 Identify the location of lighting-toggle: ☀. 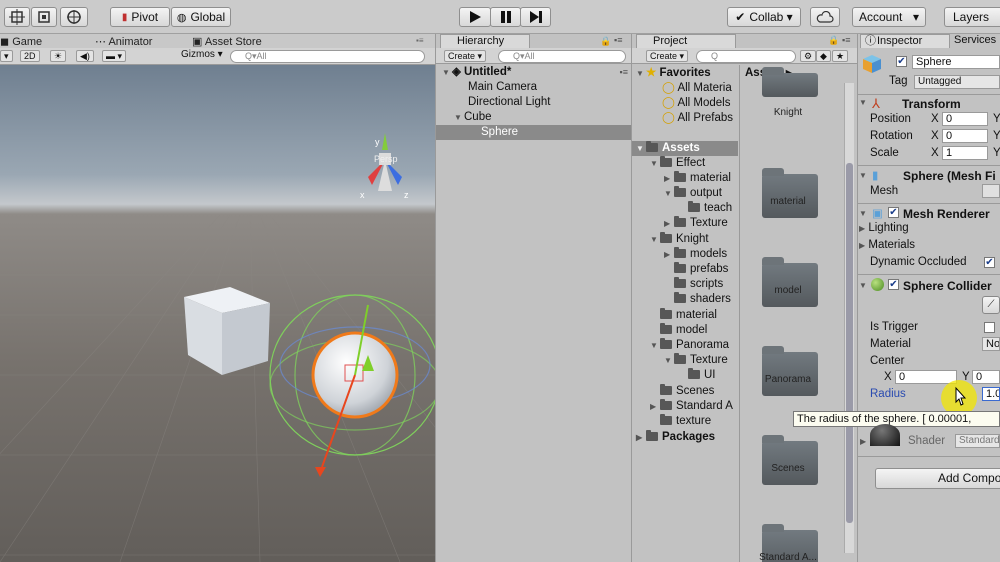
(58, 56).